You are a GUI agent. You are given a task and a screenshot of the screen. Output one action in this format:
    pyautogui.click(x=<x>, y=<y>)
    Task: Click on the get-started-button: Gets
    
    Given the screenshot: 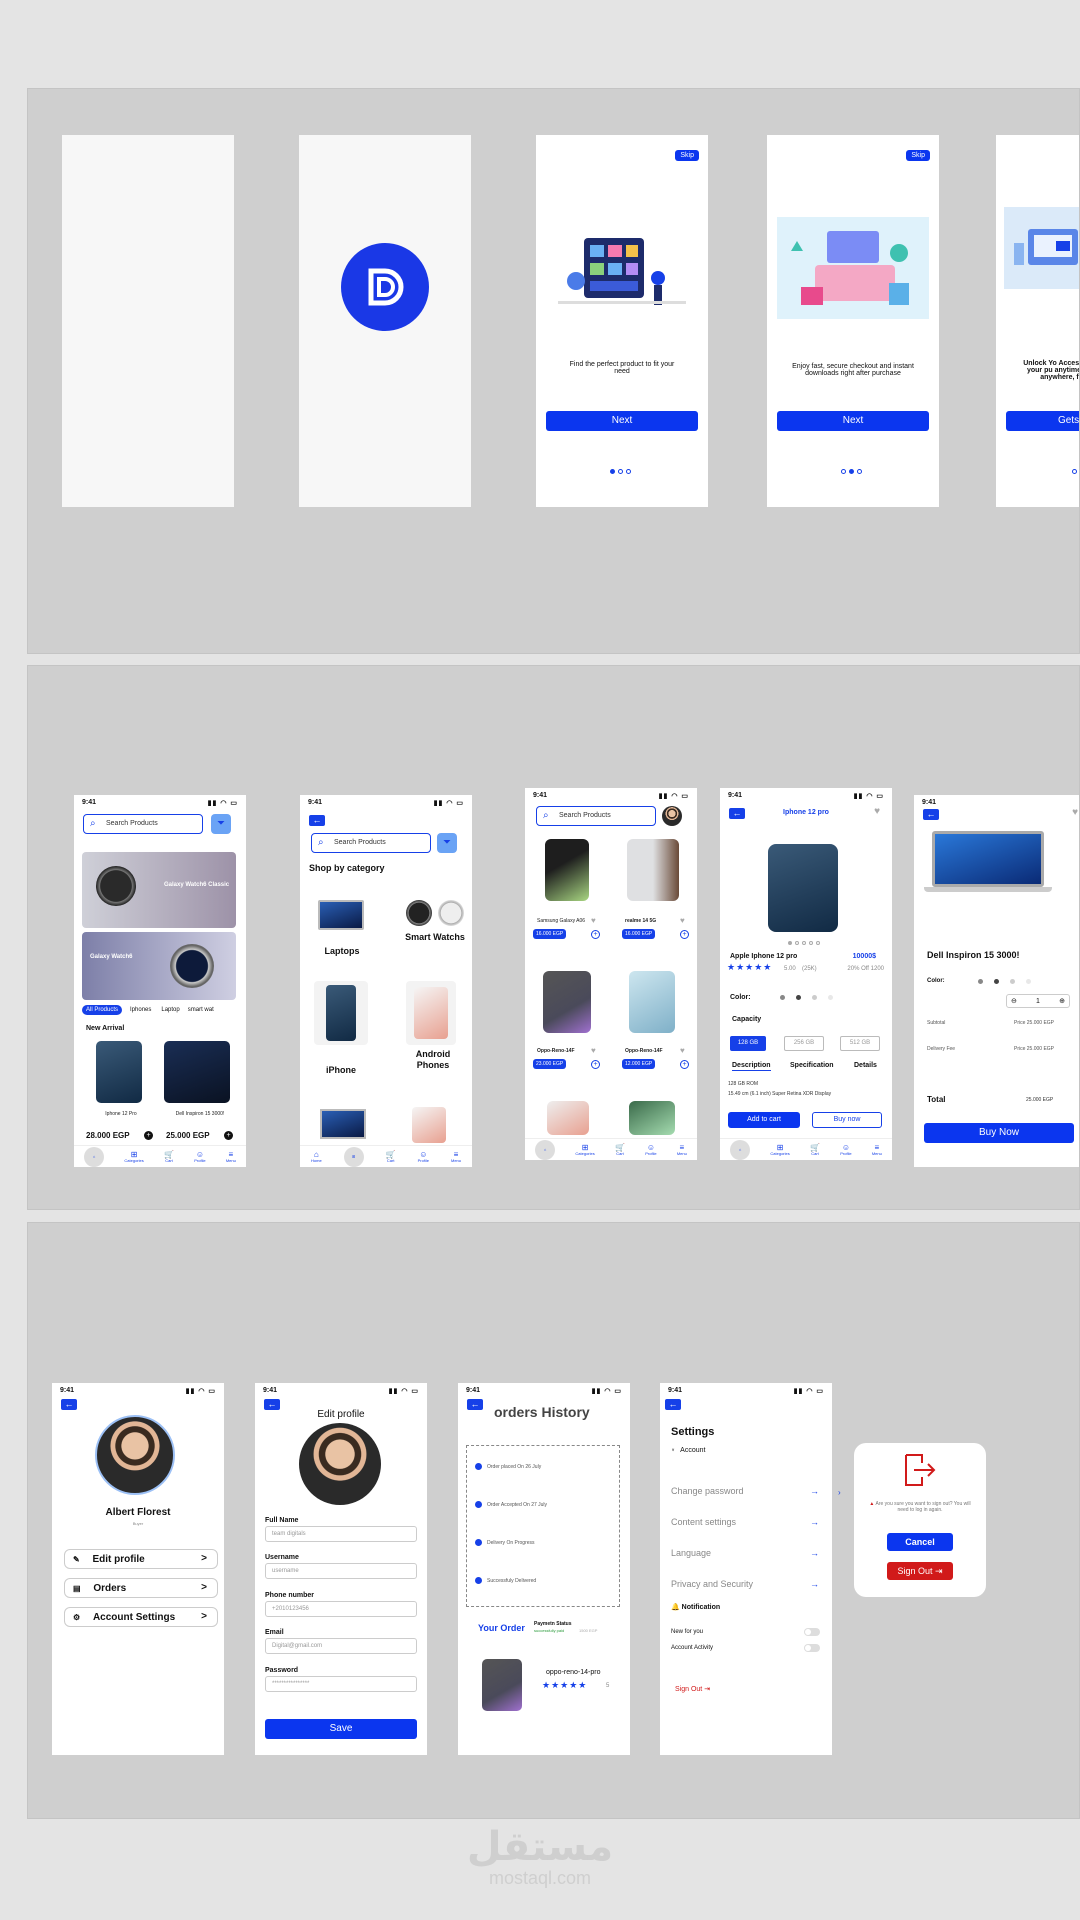 What is the action you would take?
    pyautogui.click(x=1042, y=421)
    